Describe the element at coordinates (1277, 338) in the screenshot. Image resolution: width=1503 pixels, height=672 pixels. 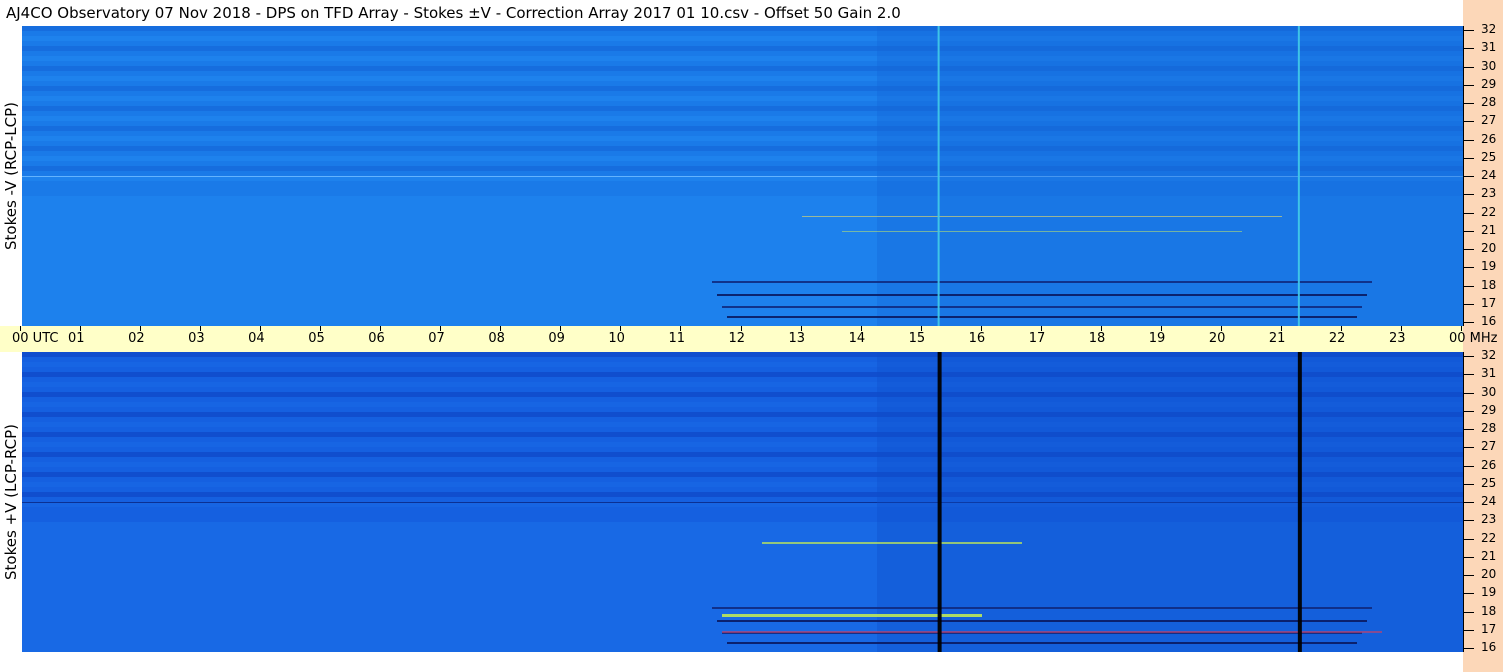
I see `hour-label: 21` at that location.